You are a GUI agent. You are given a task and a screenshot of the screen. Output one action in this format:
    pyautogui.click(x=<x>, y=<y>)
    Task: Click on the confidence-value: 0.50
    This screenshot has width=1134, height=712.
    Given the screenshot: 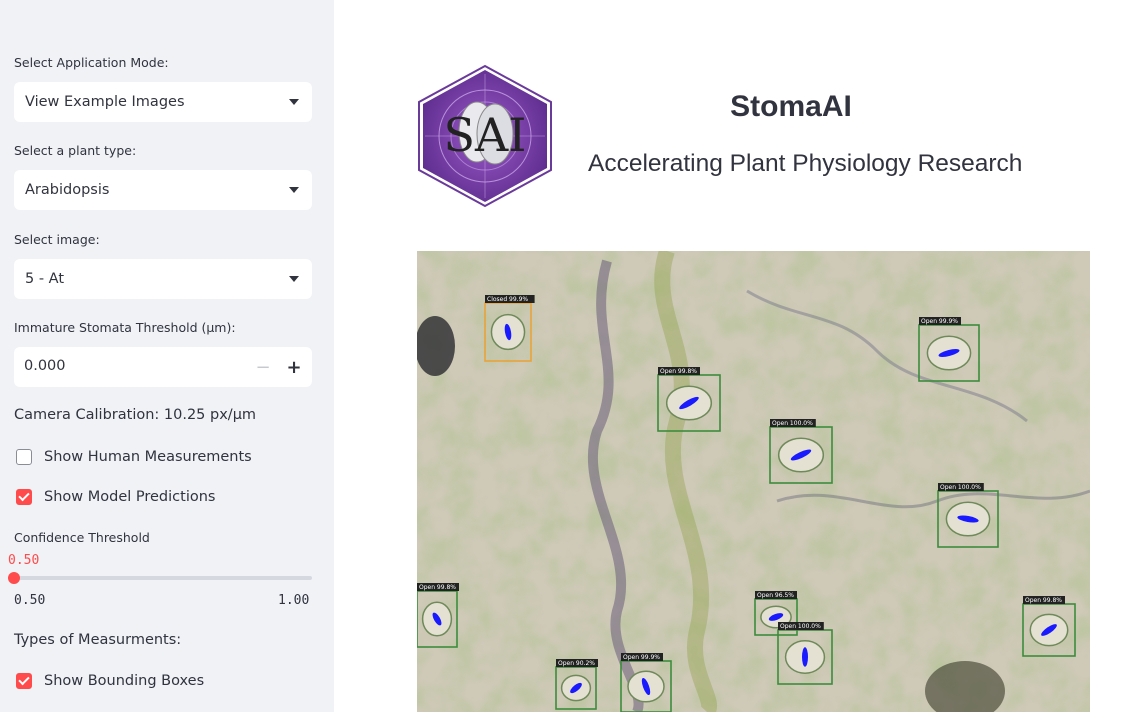 What is the action you would take?
    pyautogui.click(x=24, y=560)
    